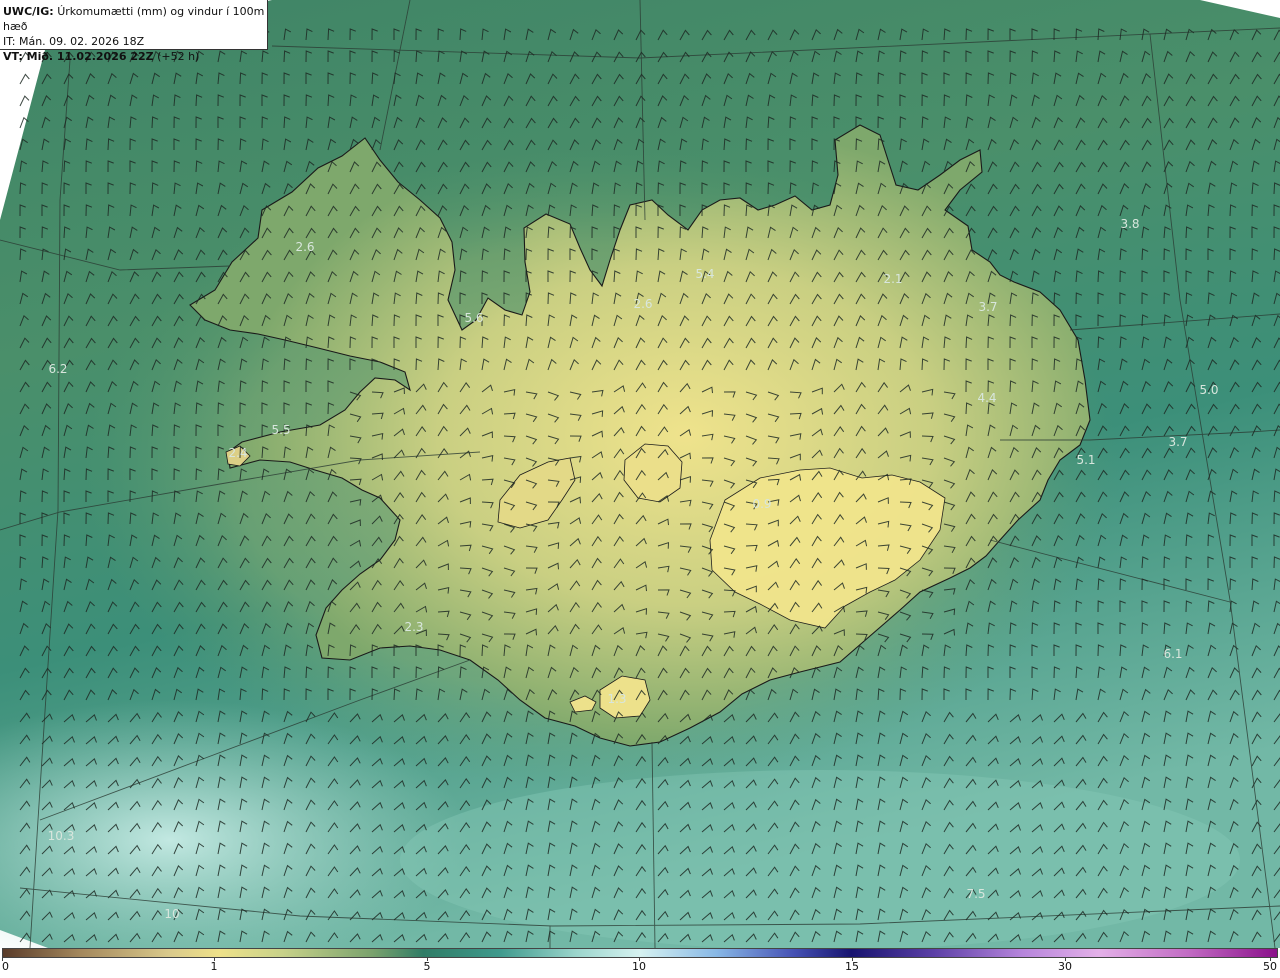 This screenshot has width=1280, height=978. What do you see at coordinates (237, 453) in the screenshot?
I see `value-label: 2.4` at bounding box center [237, 453].